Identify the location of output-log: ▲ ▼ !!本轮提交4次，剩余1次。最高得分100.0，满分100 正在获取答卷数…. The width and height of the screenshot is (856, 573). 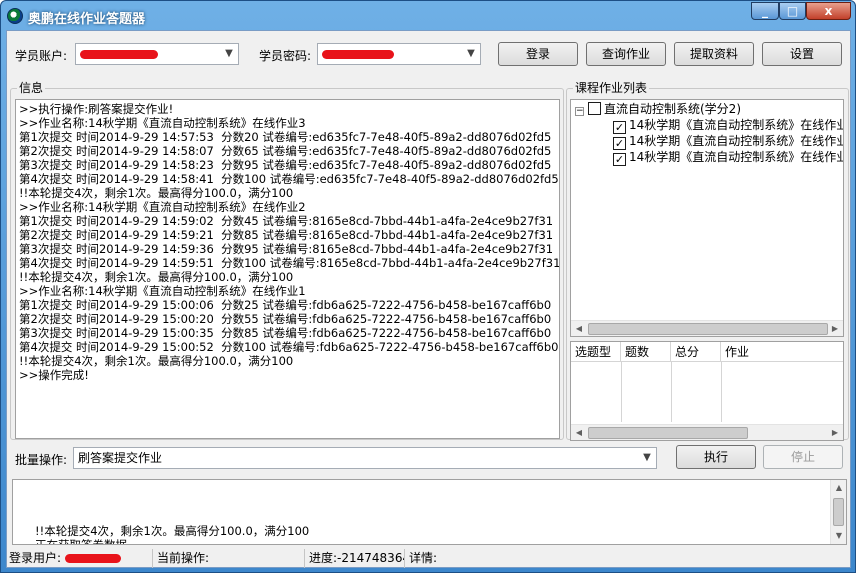
(429, 512).